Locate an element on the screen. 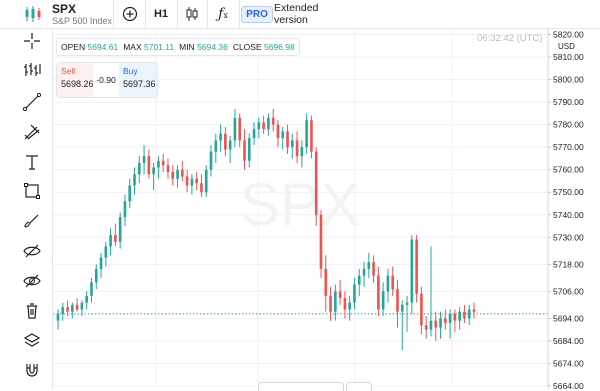 The height and width of the screenshot is (391, 600). open-value: 5694.61 is located at coordinates (103, 47).